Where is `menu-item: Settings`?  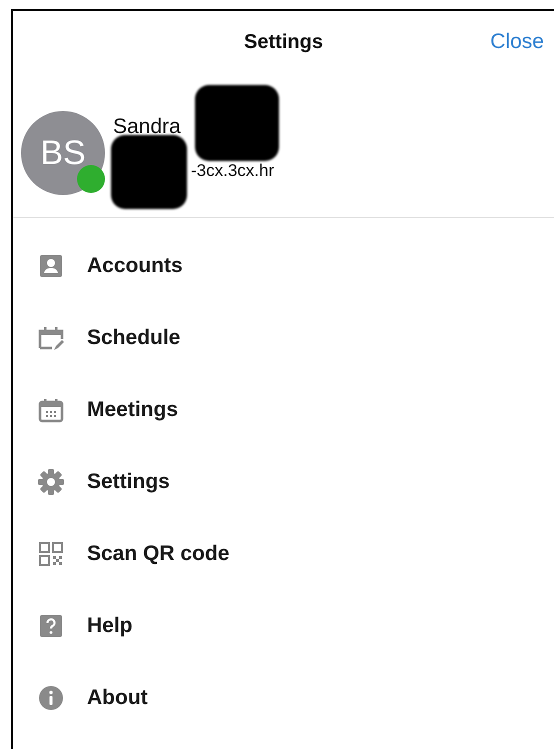
menu-item: Settings is located at coordinates (283, 482).